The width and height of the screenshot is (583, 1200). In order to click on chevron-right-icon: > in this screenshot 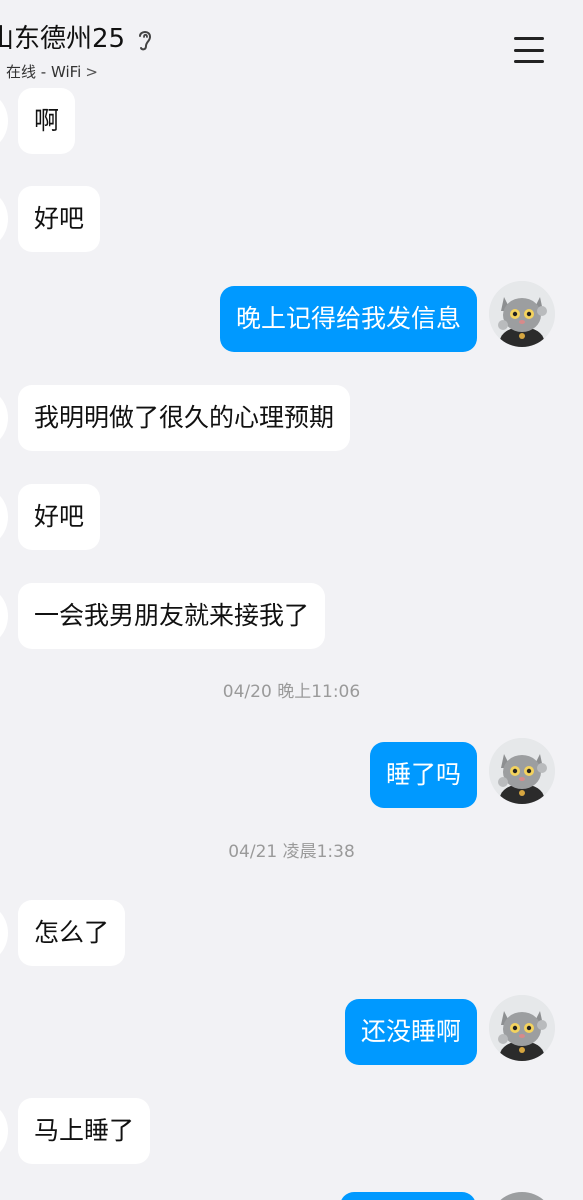, I will do `click(91, 72)`.